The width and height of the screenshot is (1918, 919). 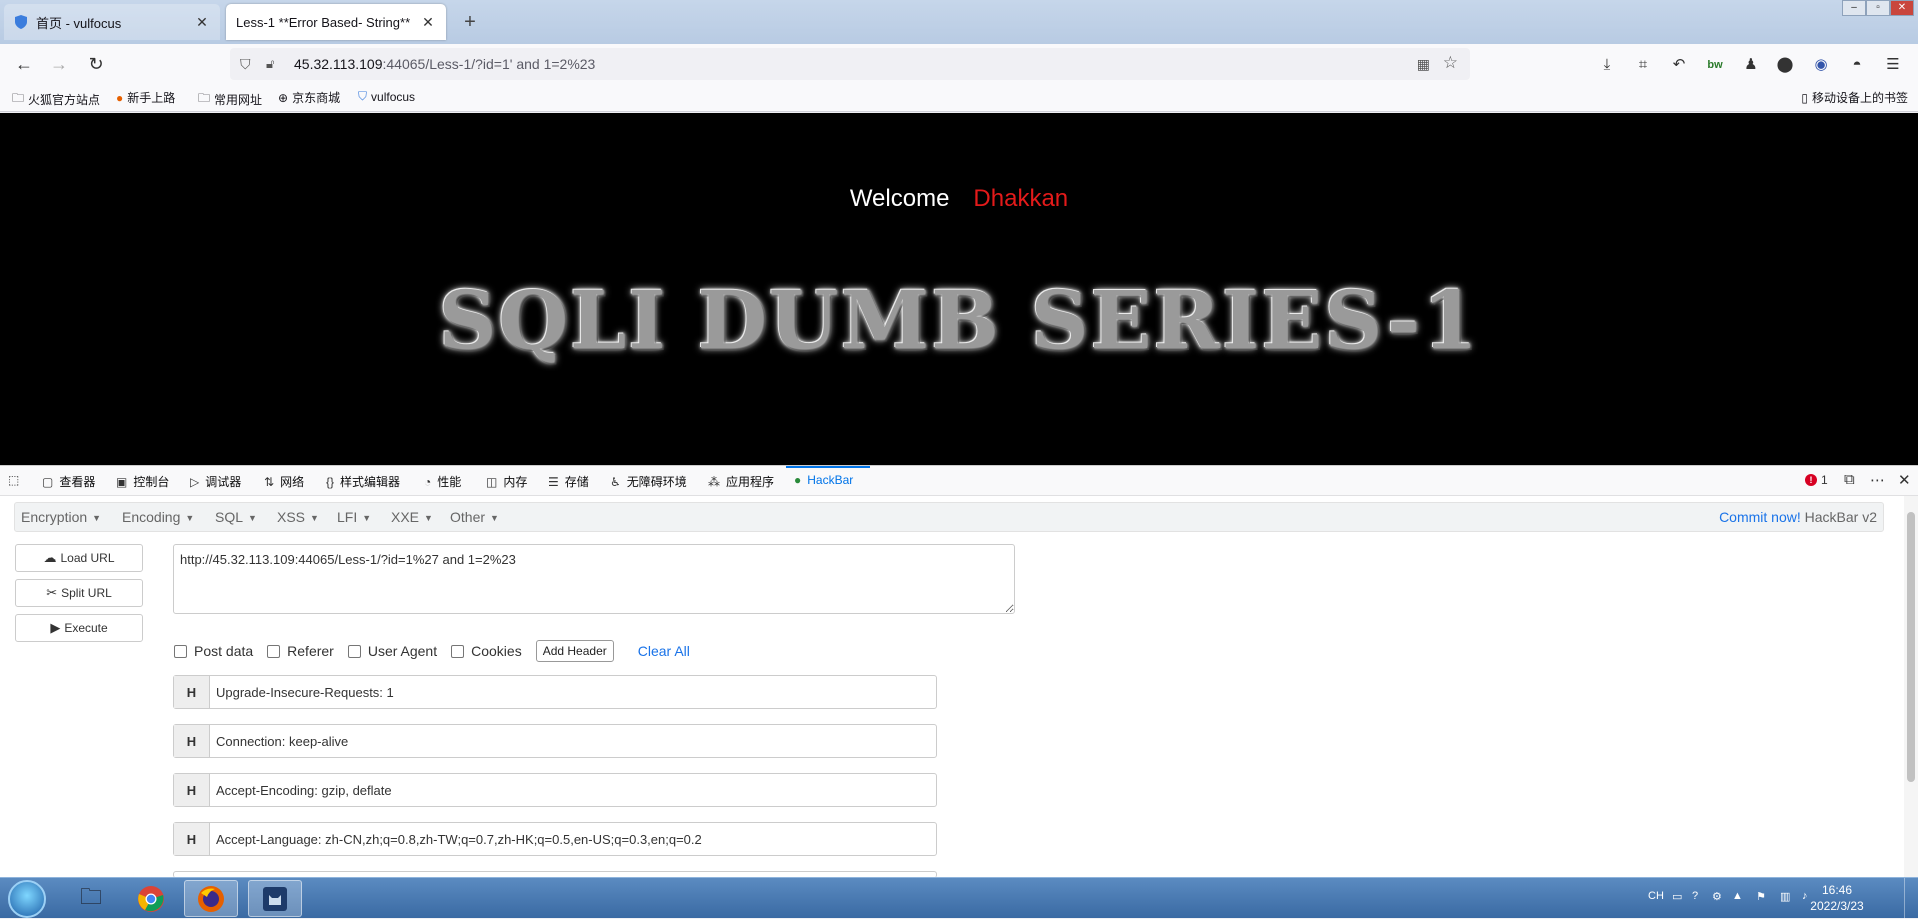 What do you see at coordinates (555, 692) in the screenshot?
I see `header-row: H Upgrade-Insecure-Requests: 1` at bounding box center [555, 692].